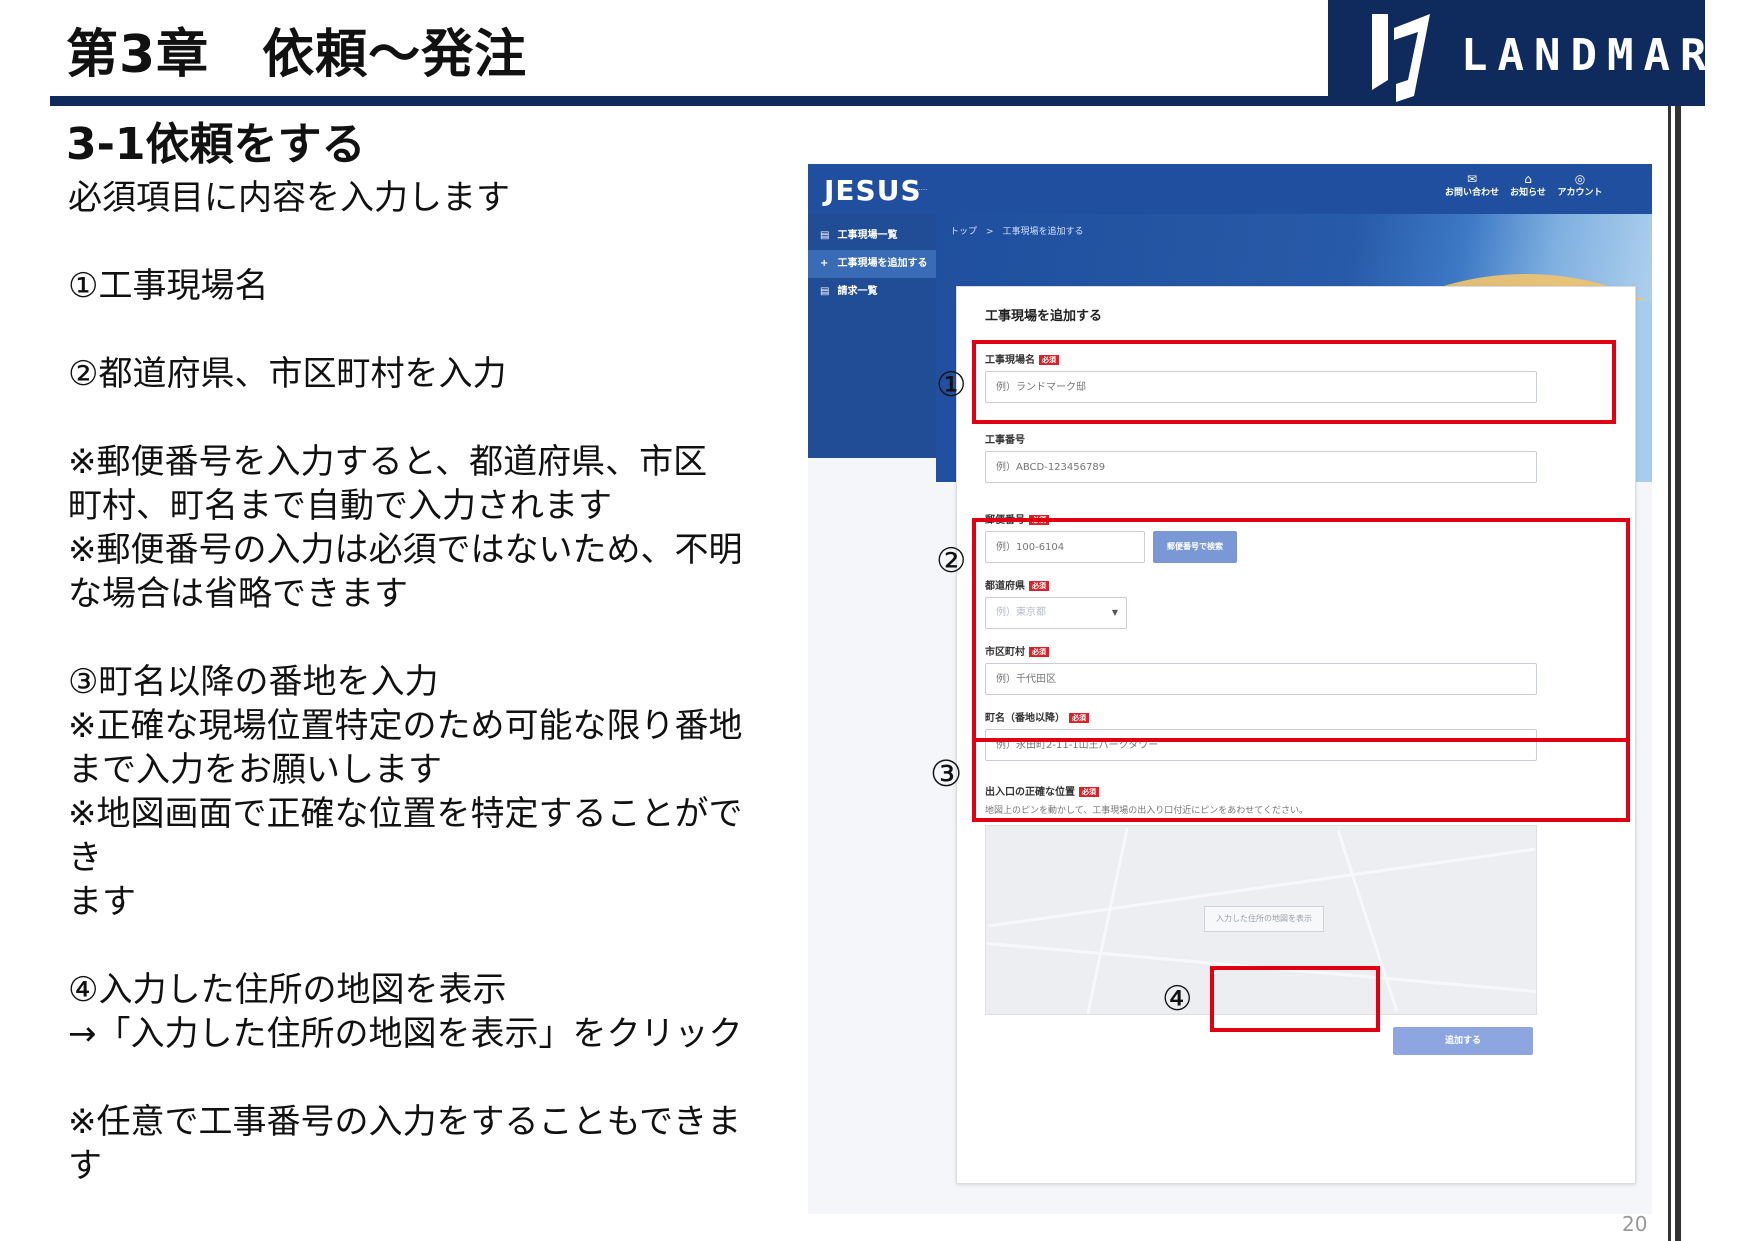 This screenshot has height=1241, width=1755. What do you see at coordinates (1177, 999) in the screenshot?
I see `callout-number-4: ④` at bounding box center [1177, 999].